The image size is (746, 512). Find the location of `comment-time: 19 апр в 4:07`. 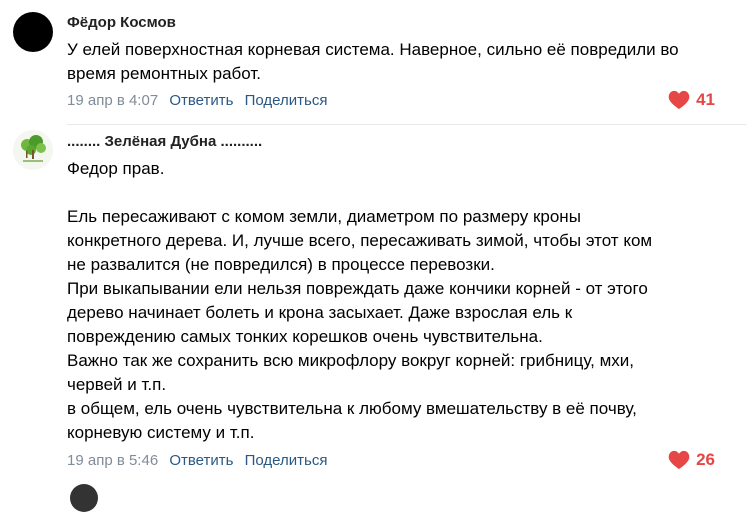

comment-time: 19 апр в 4:07 is located at coordinates (112, 100).